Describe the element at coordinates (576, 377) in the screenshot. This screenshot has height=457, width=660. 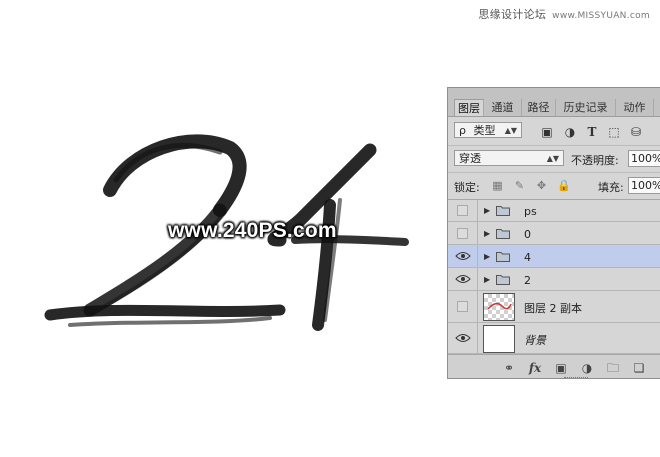
I see `resize-grip` at that location.